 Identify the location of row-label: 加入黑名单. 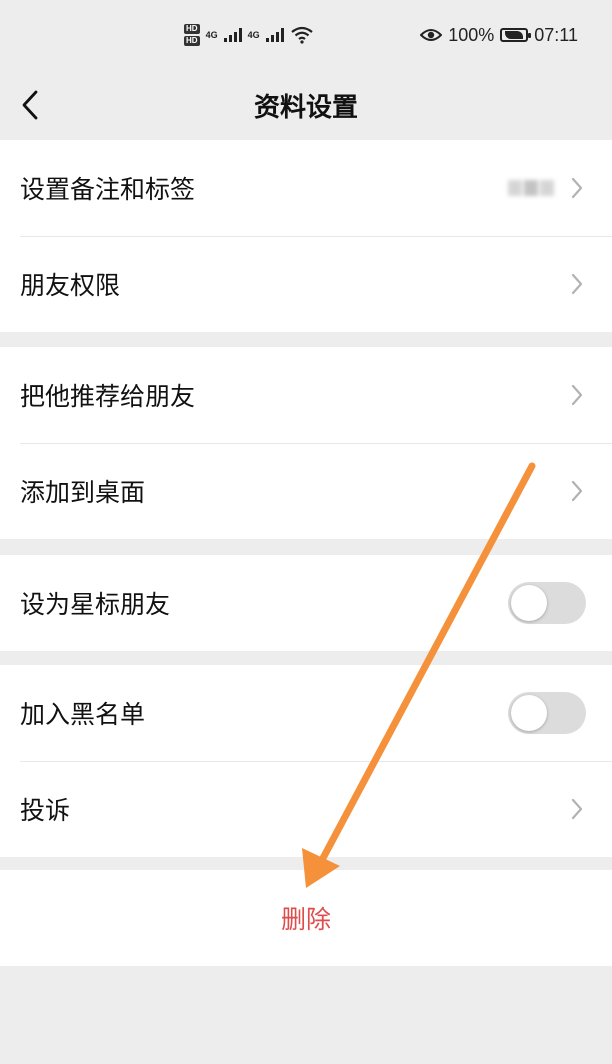
(83, 714).